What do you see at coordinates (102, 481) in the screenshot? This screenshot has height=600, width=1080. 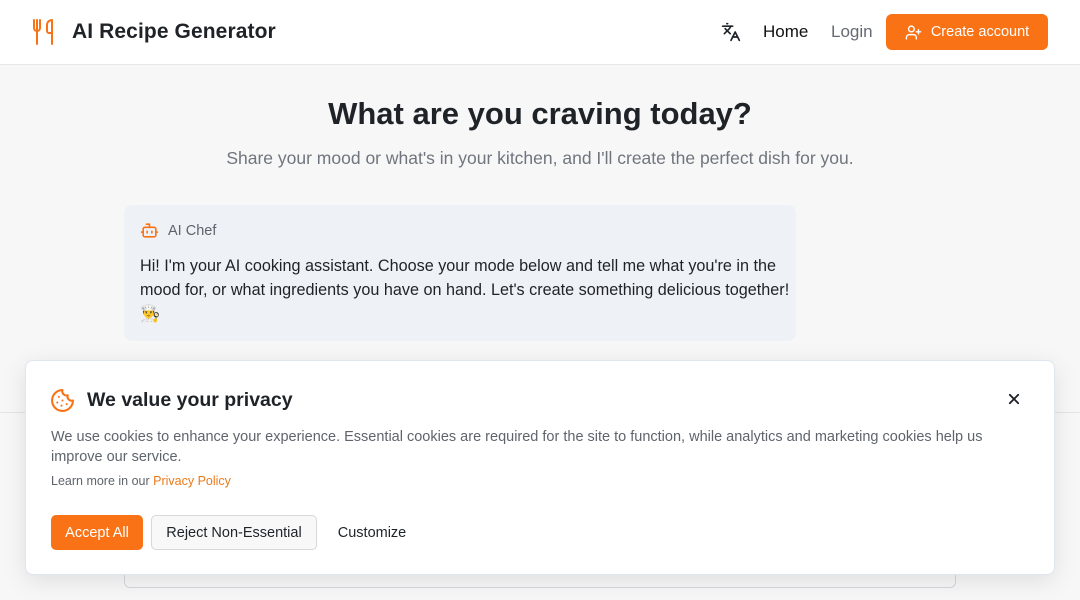 I see `learn-more-prefix: Learn more in our` at bounding box center [102, 481].